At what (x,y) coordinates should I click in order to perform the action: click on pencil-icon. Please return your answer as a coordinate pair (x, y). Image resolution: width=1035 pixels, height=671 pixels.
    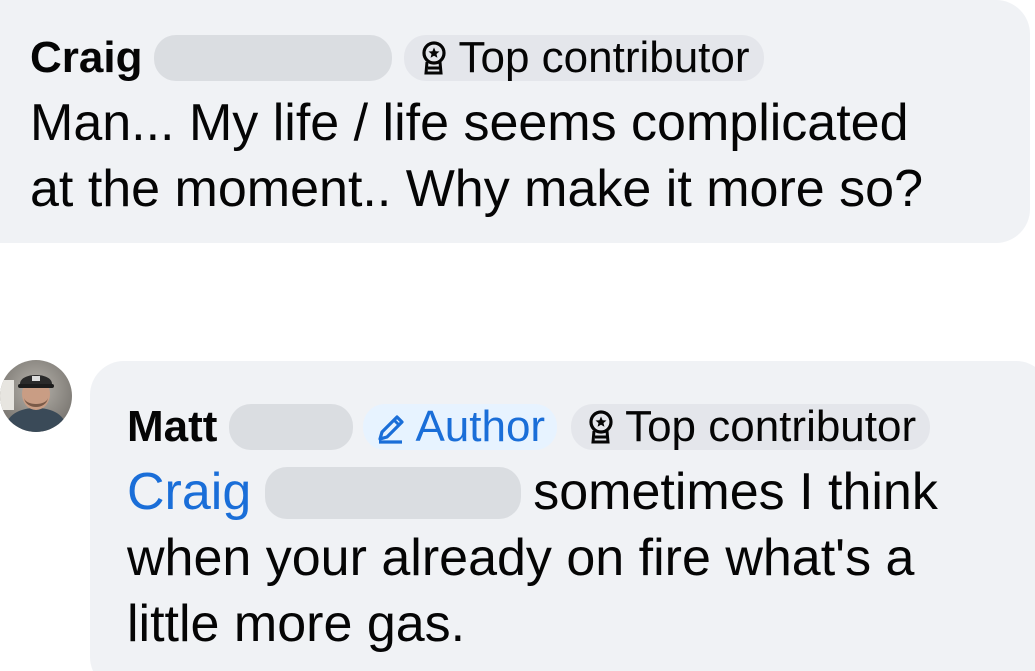
    Looking at the image, I should click on (391, 429).